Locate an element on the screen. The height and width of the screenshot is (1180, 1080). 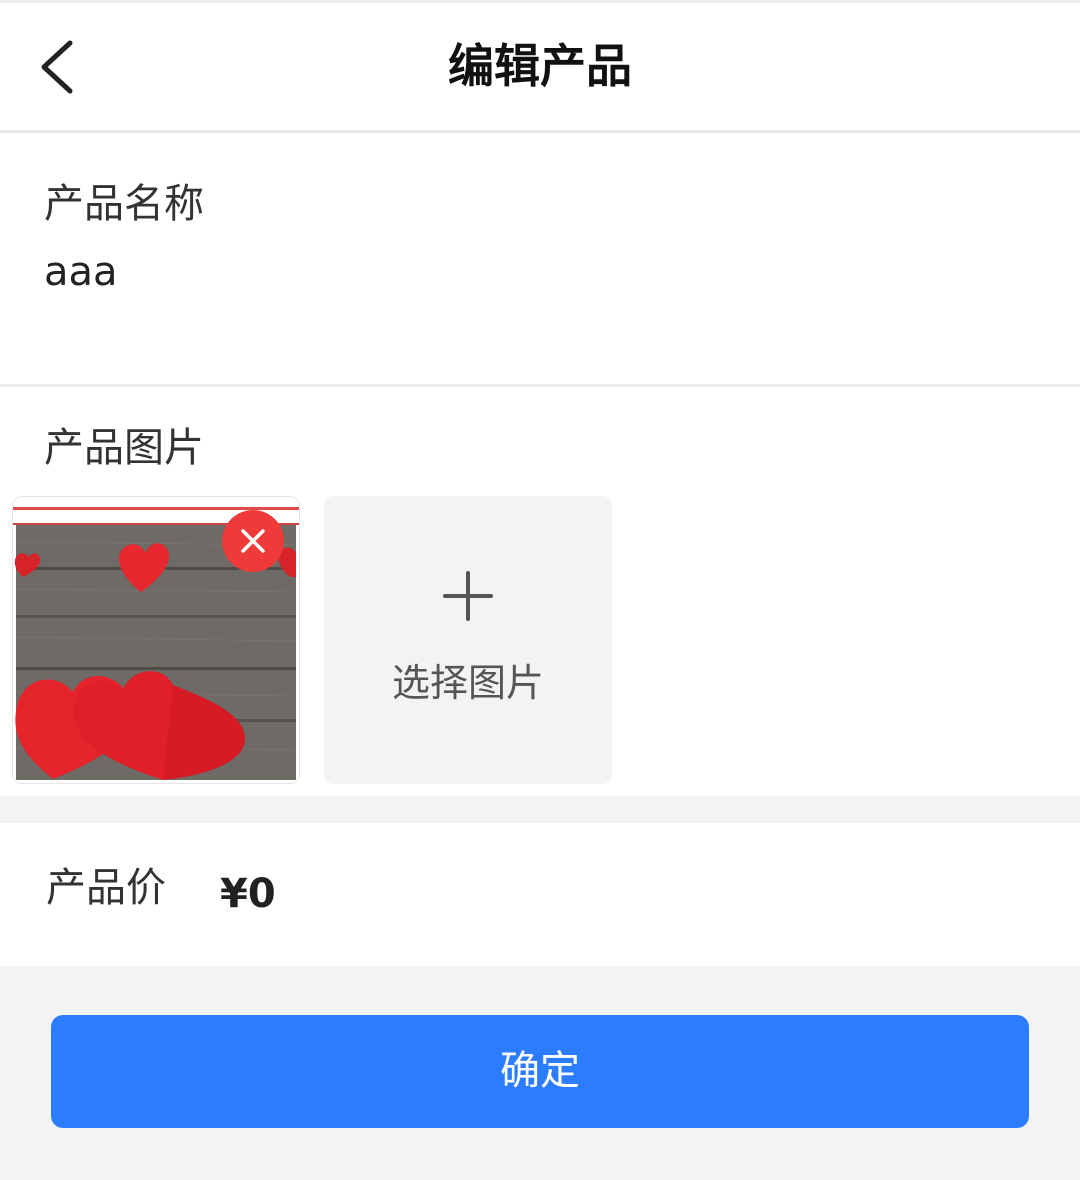
product-price-input: ¥0 is located at coordinates (248, 894).